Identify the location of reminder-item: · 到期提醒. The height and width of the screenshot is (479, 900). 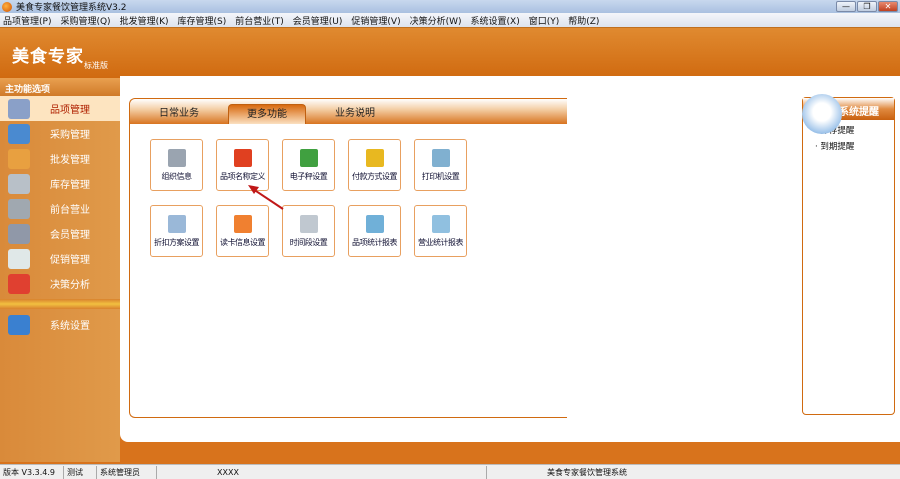
(848, 144).